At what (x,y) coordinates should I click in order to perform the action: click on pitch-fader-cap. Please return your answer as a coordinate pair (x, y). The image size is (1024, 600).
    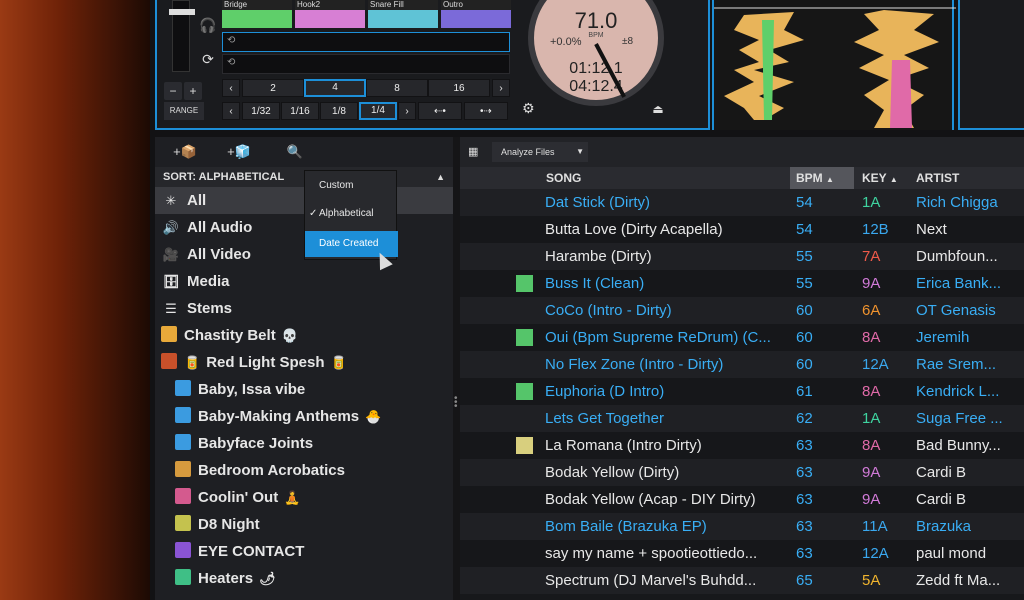
    Looking at the image, I should click on (182, 12).